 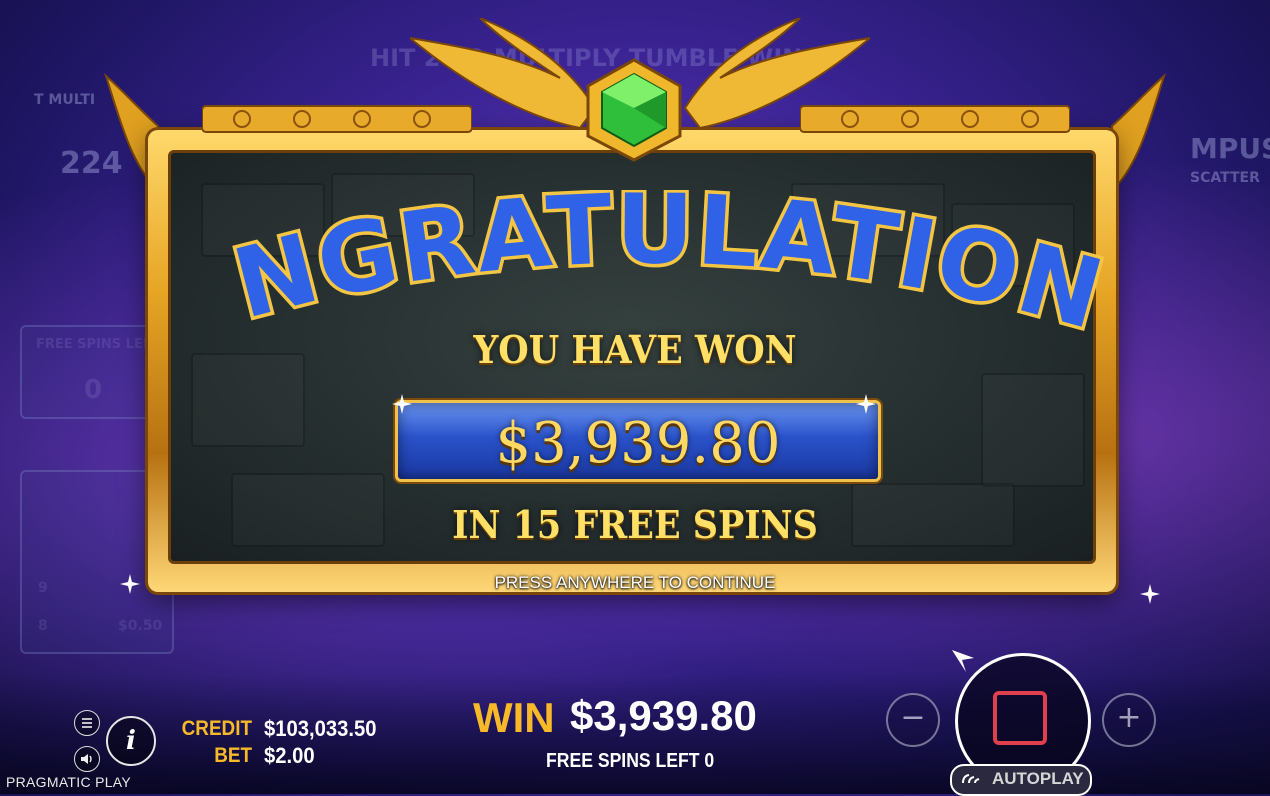 I want to click on info-button: i, so click(x=131, y=741).